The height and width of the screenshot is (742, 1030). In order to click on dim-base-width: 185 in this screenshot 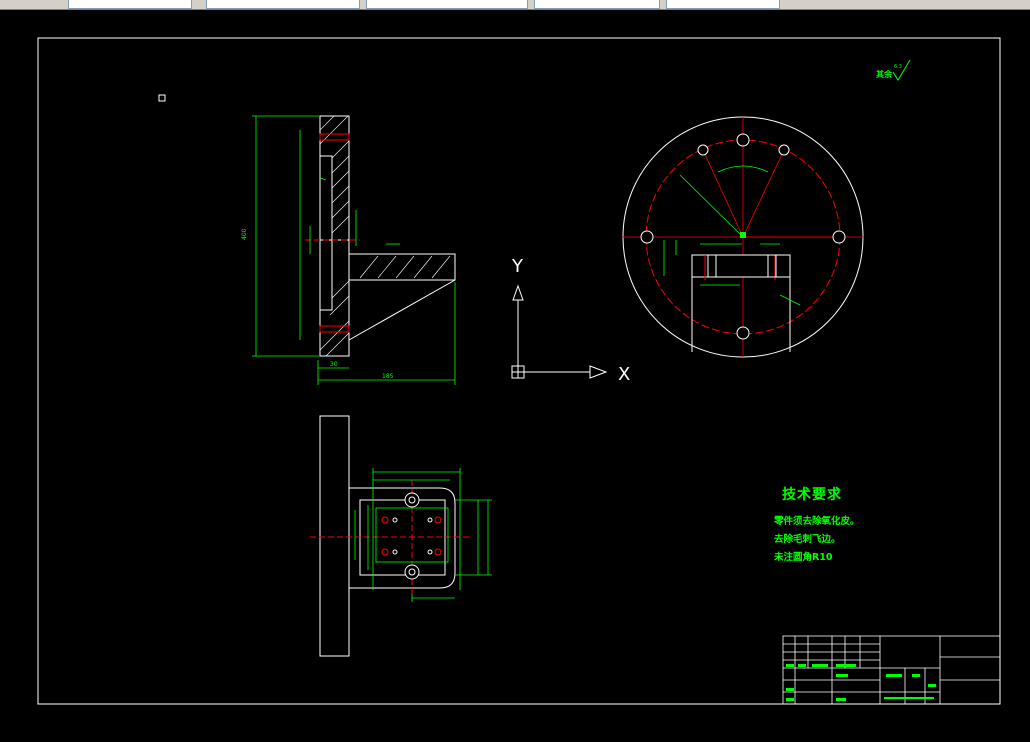, I will do `click(388, 376)`.